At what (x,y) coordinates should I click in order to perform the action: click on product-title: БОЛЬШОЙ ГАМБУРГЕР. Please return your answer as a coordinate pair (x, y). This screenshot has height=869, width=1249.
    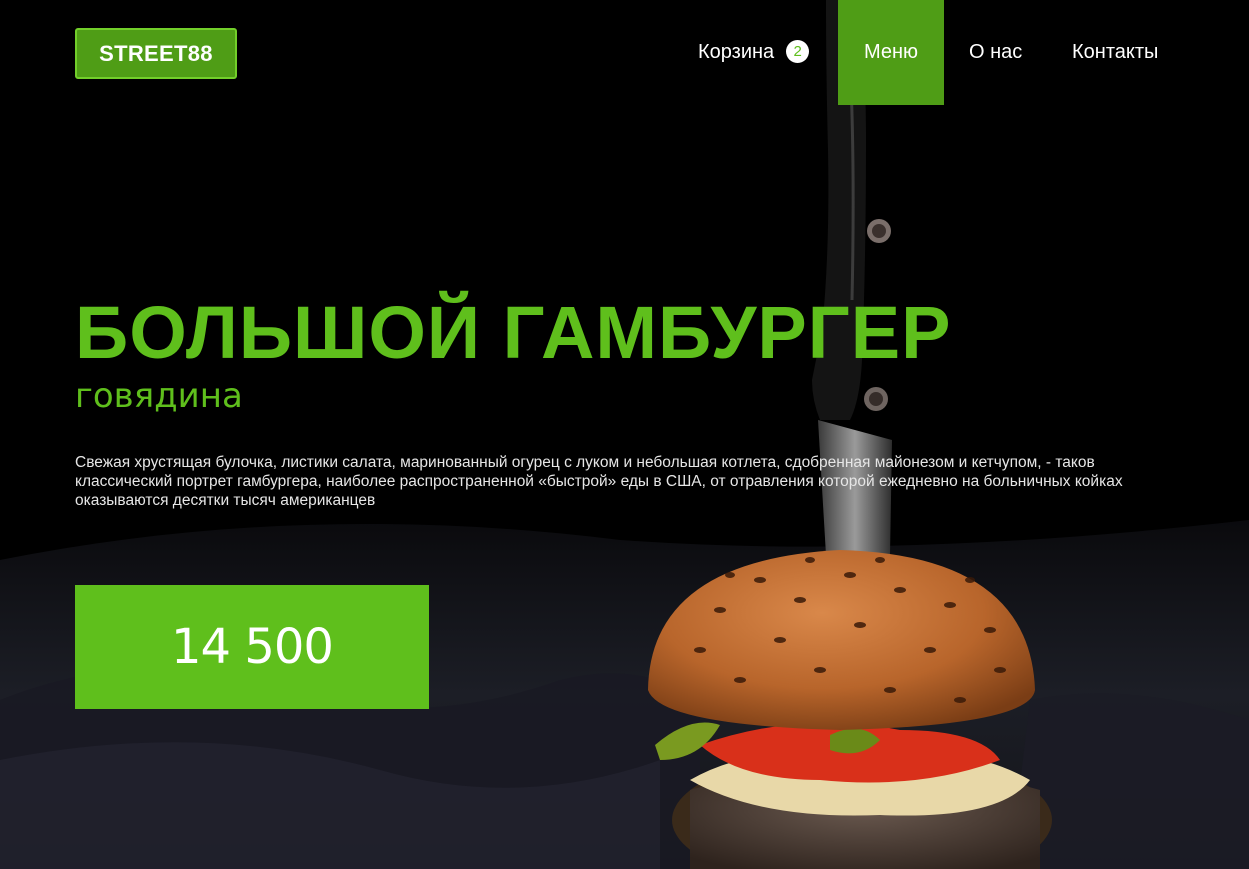
    Looking at the image, I should click on (513, 332).